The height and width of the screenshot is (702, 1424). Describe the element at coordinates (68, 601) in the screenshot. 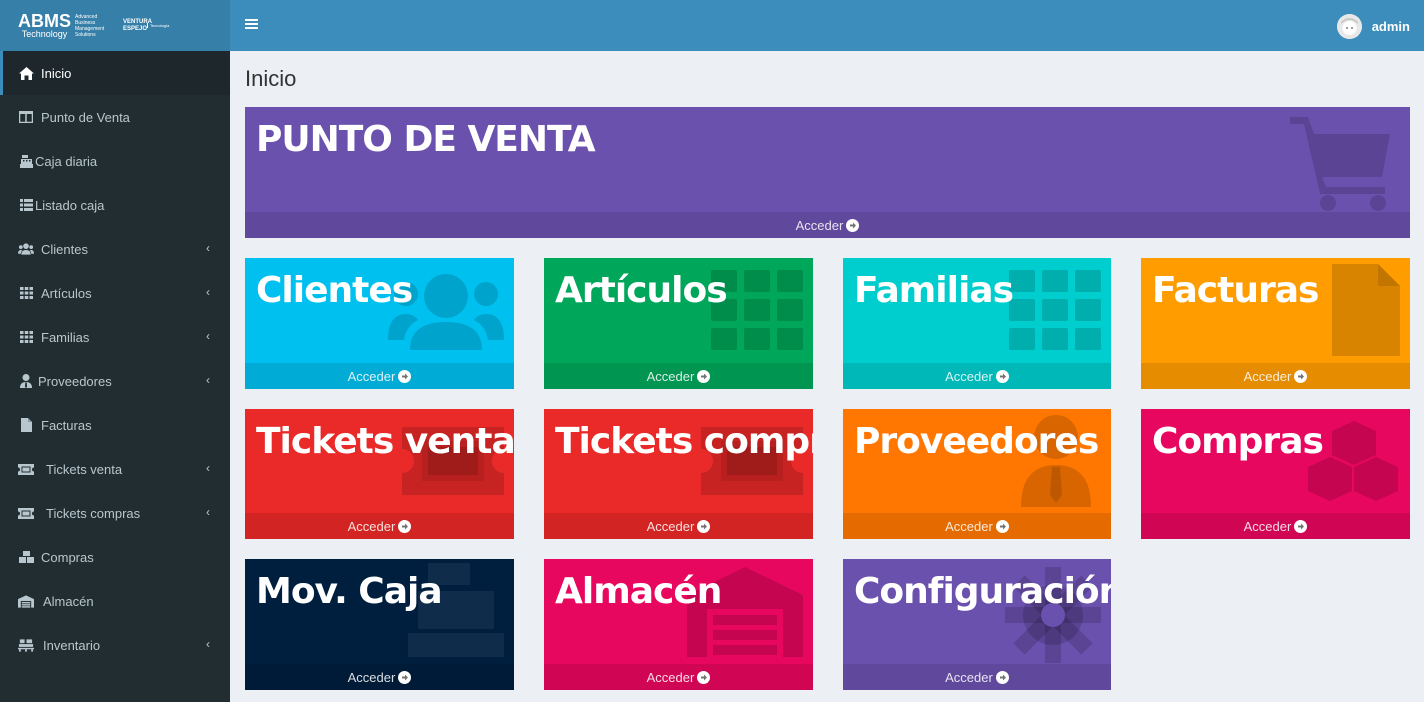

I see `sidebar-item-label: Almacén` at that location.